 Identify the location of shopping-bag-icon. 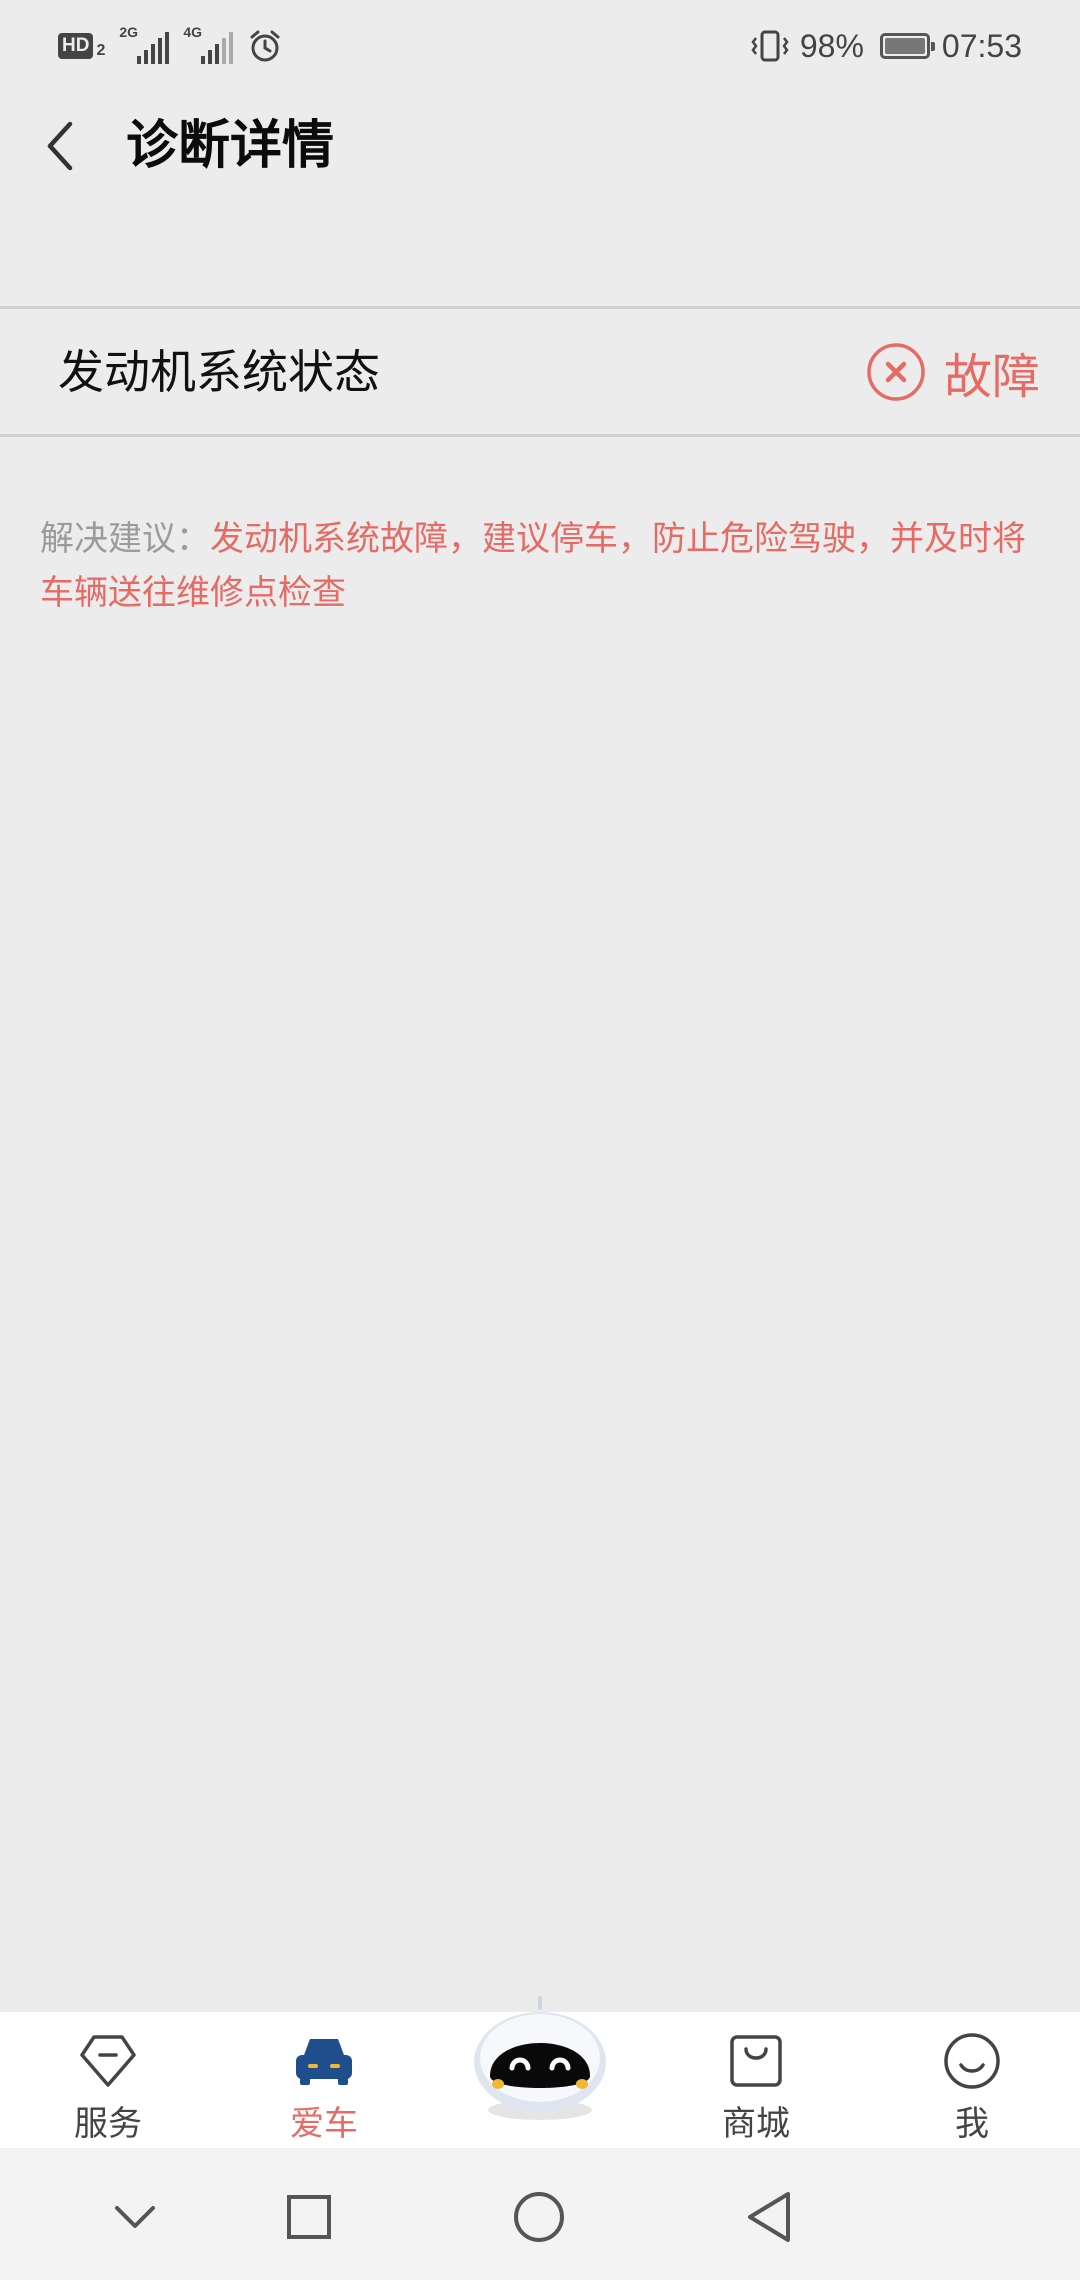
(756, 2061).